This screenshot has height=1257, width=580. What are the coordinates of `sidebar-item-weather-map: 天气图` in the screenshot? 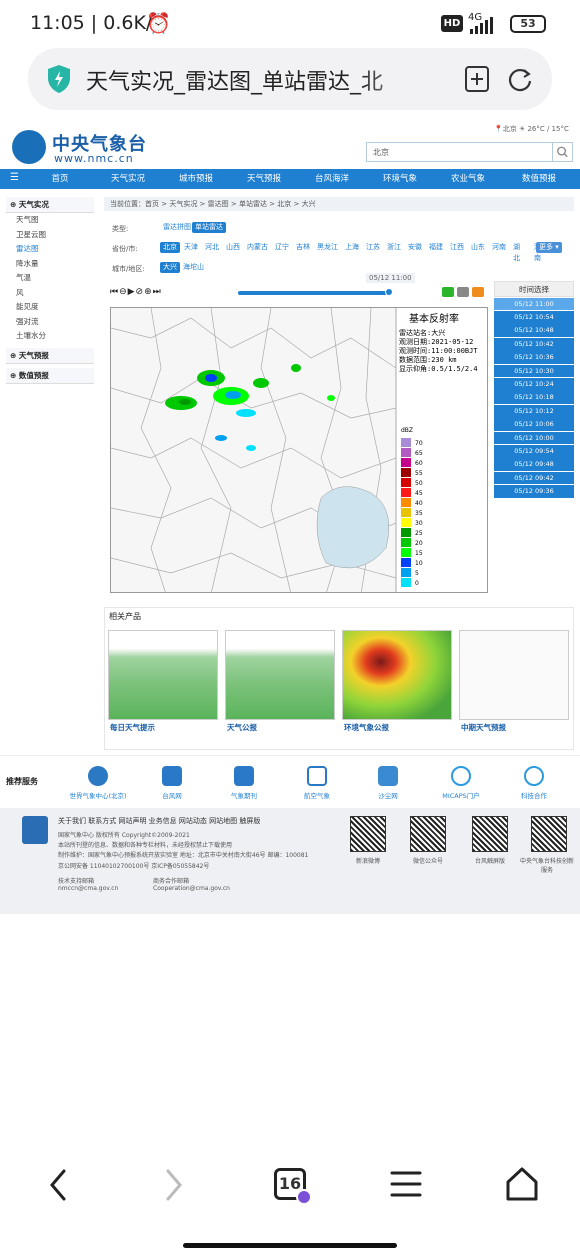 It's located at (50, 220).